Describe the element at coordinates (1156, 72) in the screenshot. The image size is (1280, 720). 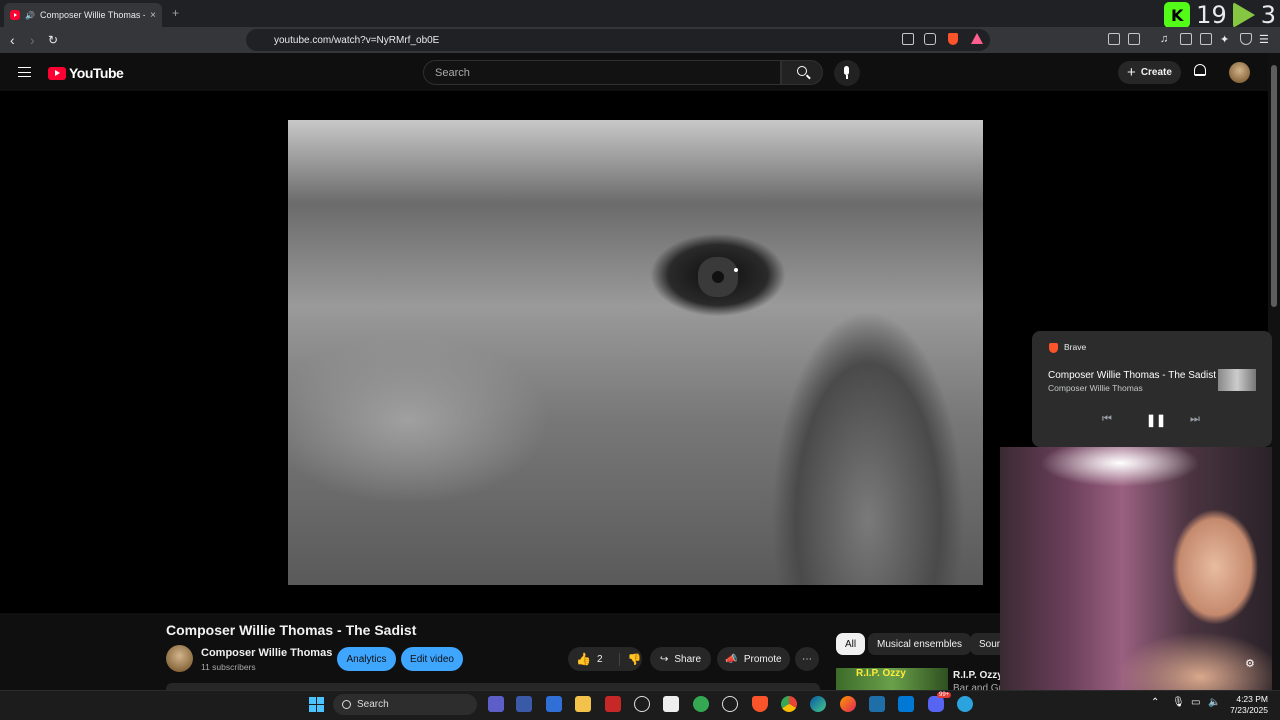
I see `create-label: Create` at that location.